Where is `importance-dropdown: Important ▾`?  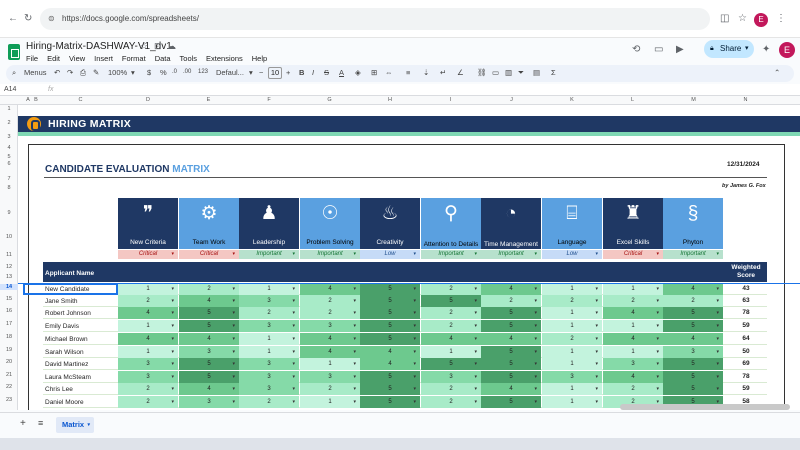
importance-dropdown: Important ▾ is located at coordinates (693, 254).